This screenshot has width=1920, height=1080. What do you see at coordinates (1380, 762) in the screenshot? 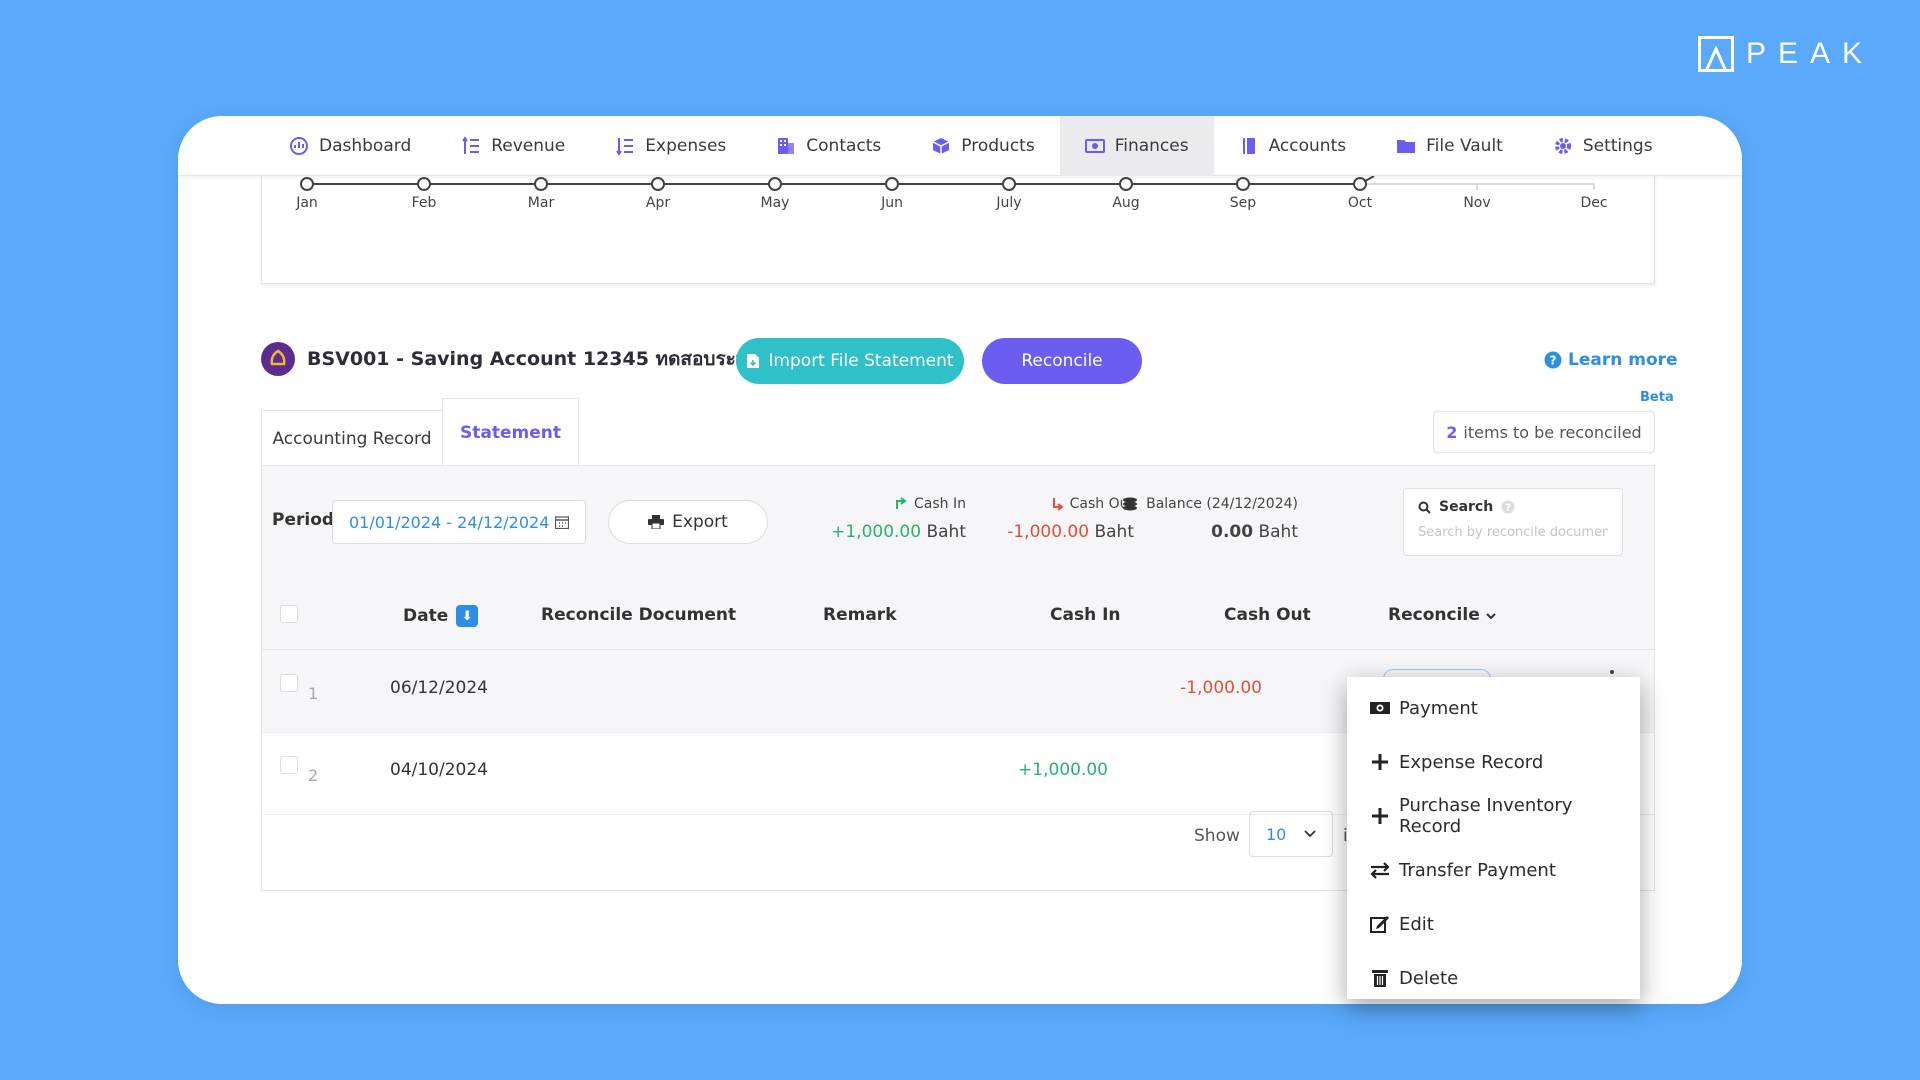
I see `plus-icon` at bounding box center [1380, 762].